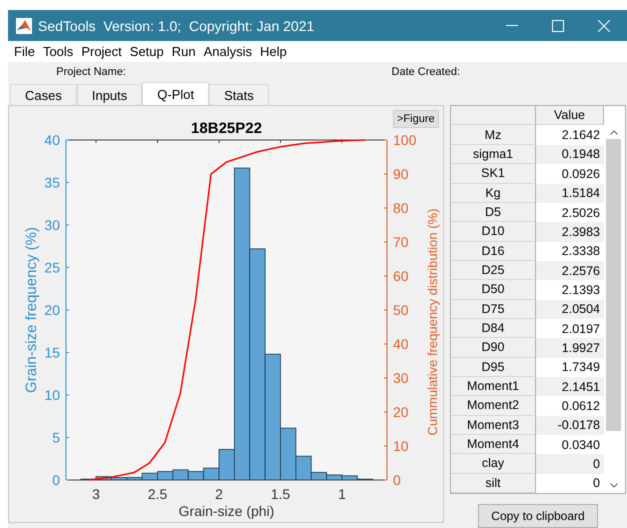 This screenshot has width=627, height=528. What do you see at coordinates (570, 348) in the screenshot?
I see `table-cell: 1.9927` at bounding box center [570, 348].